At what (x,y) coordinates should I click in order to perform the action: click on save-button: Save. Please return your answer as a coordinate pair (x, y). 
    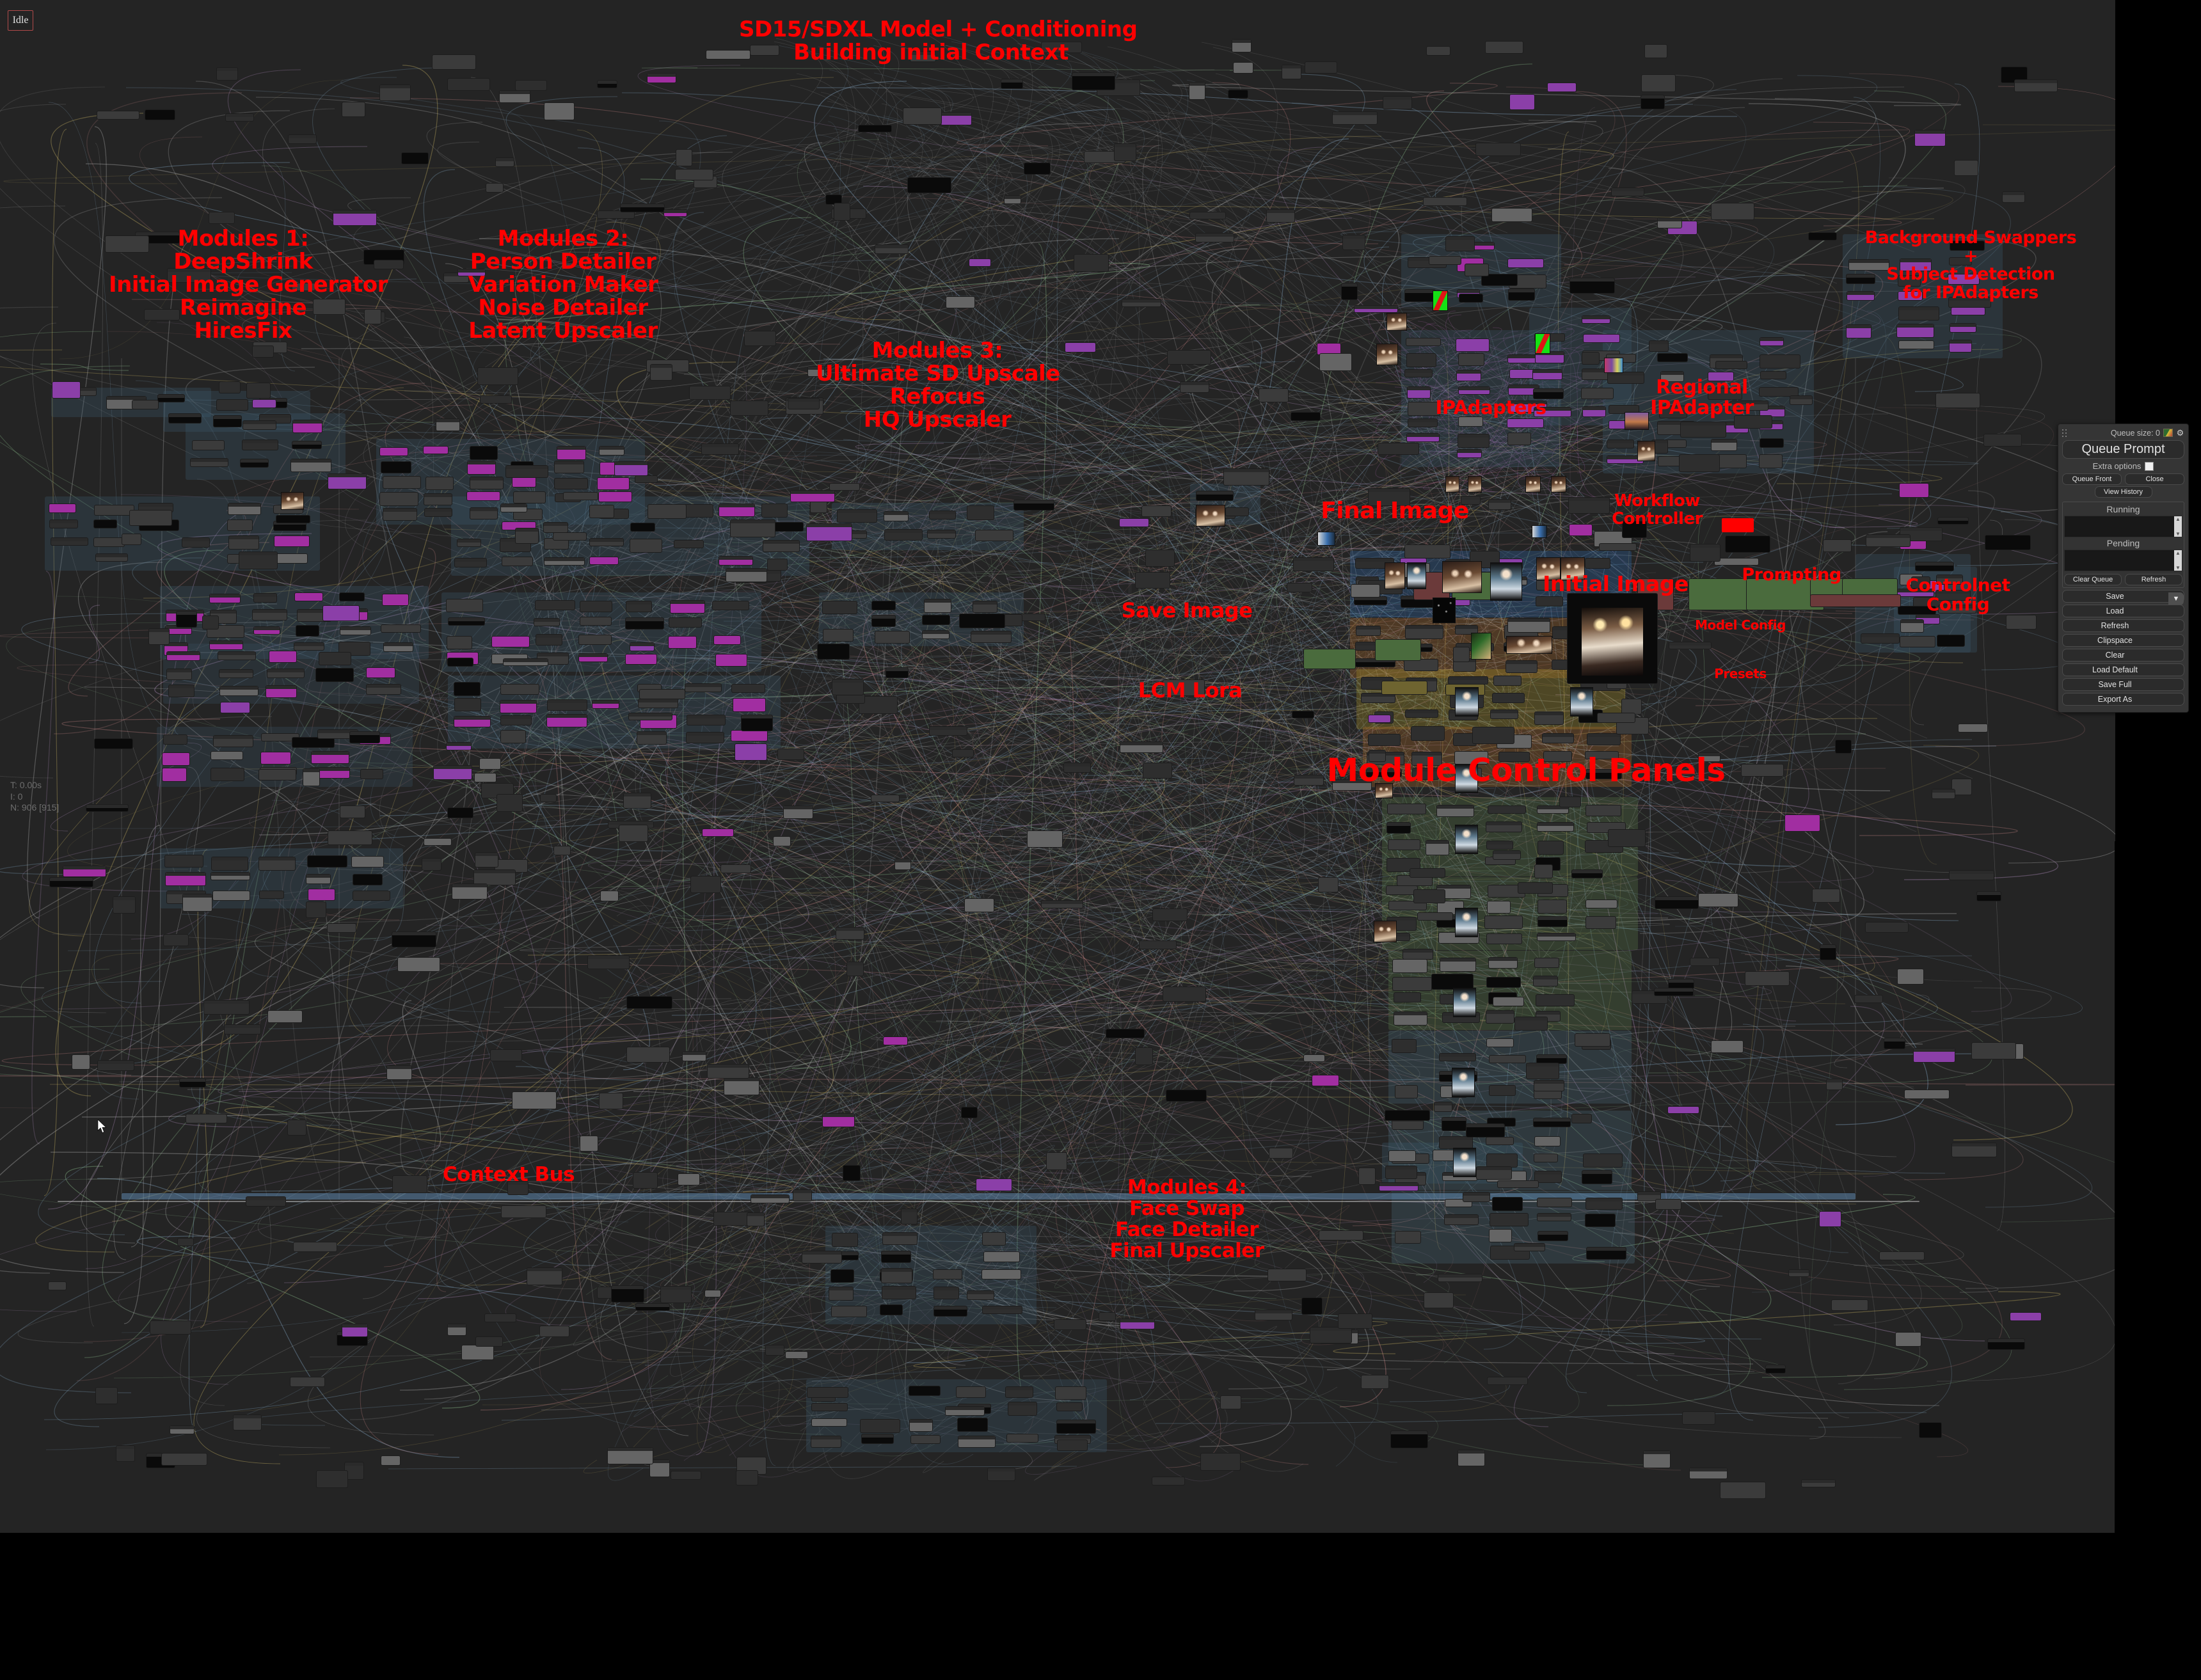
    Looking at the image, I should click on (2123, 596).